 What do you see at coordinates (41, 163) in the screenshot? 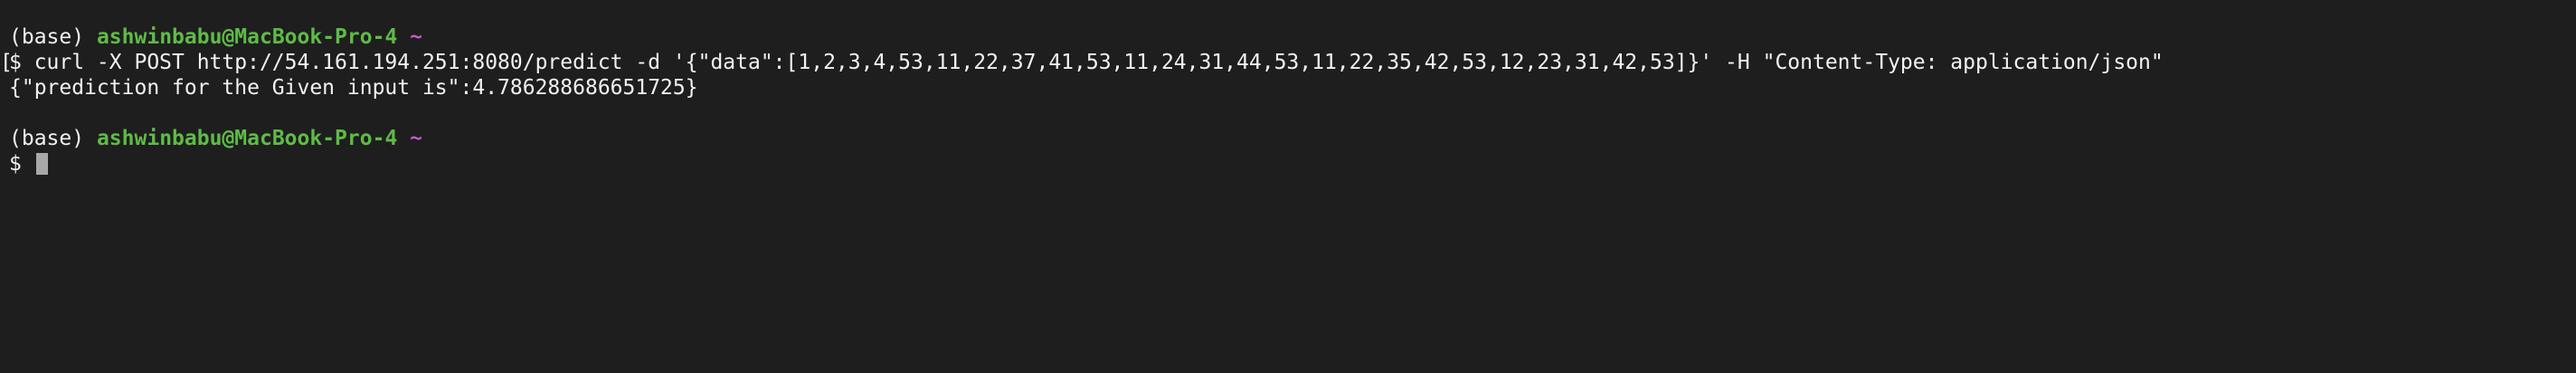
I see `text-cursor` at bounding box center [41, 163].